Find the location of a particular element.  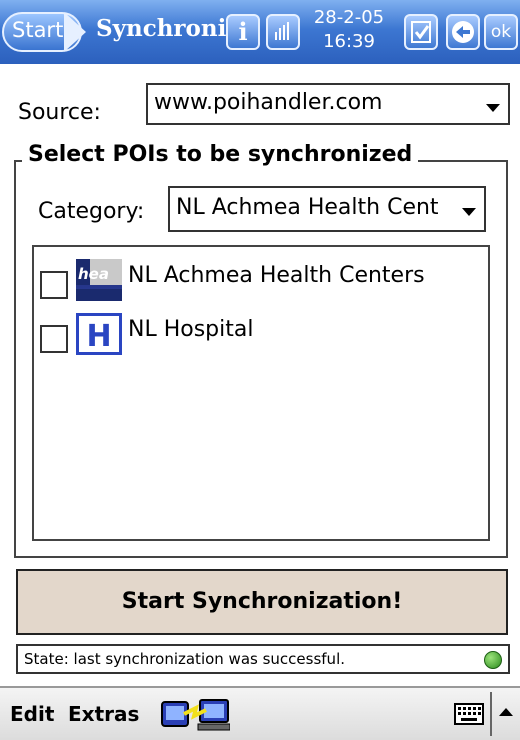

source-label: Source: is located at coordinates (59, 112).